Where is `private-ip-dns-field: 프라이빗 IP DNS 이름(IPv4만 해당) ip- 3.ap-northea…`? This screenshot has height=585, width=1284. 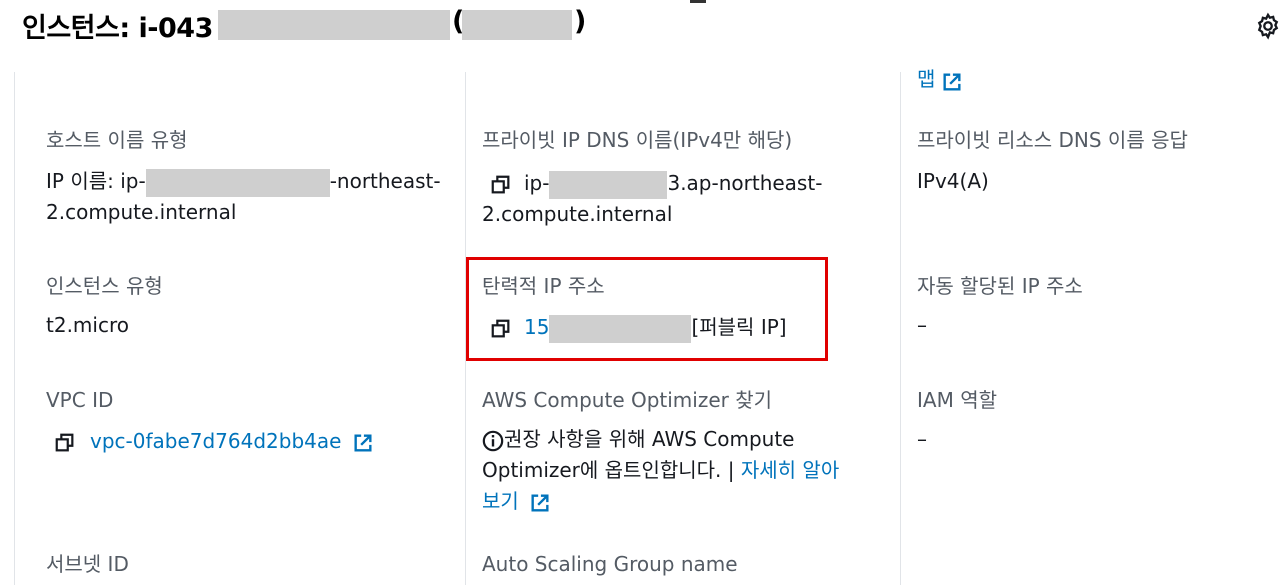 private-ip-dns-field: 프라이빗 IP DNS 이름(IPv4만 해당) ip- 3.ap-northea… is located at coordinates (652, 178).